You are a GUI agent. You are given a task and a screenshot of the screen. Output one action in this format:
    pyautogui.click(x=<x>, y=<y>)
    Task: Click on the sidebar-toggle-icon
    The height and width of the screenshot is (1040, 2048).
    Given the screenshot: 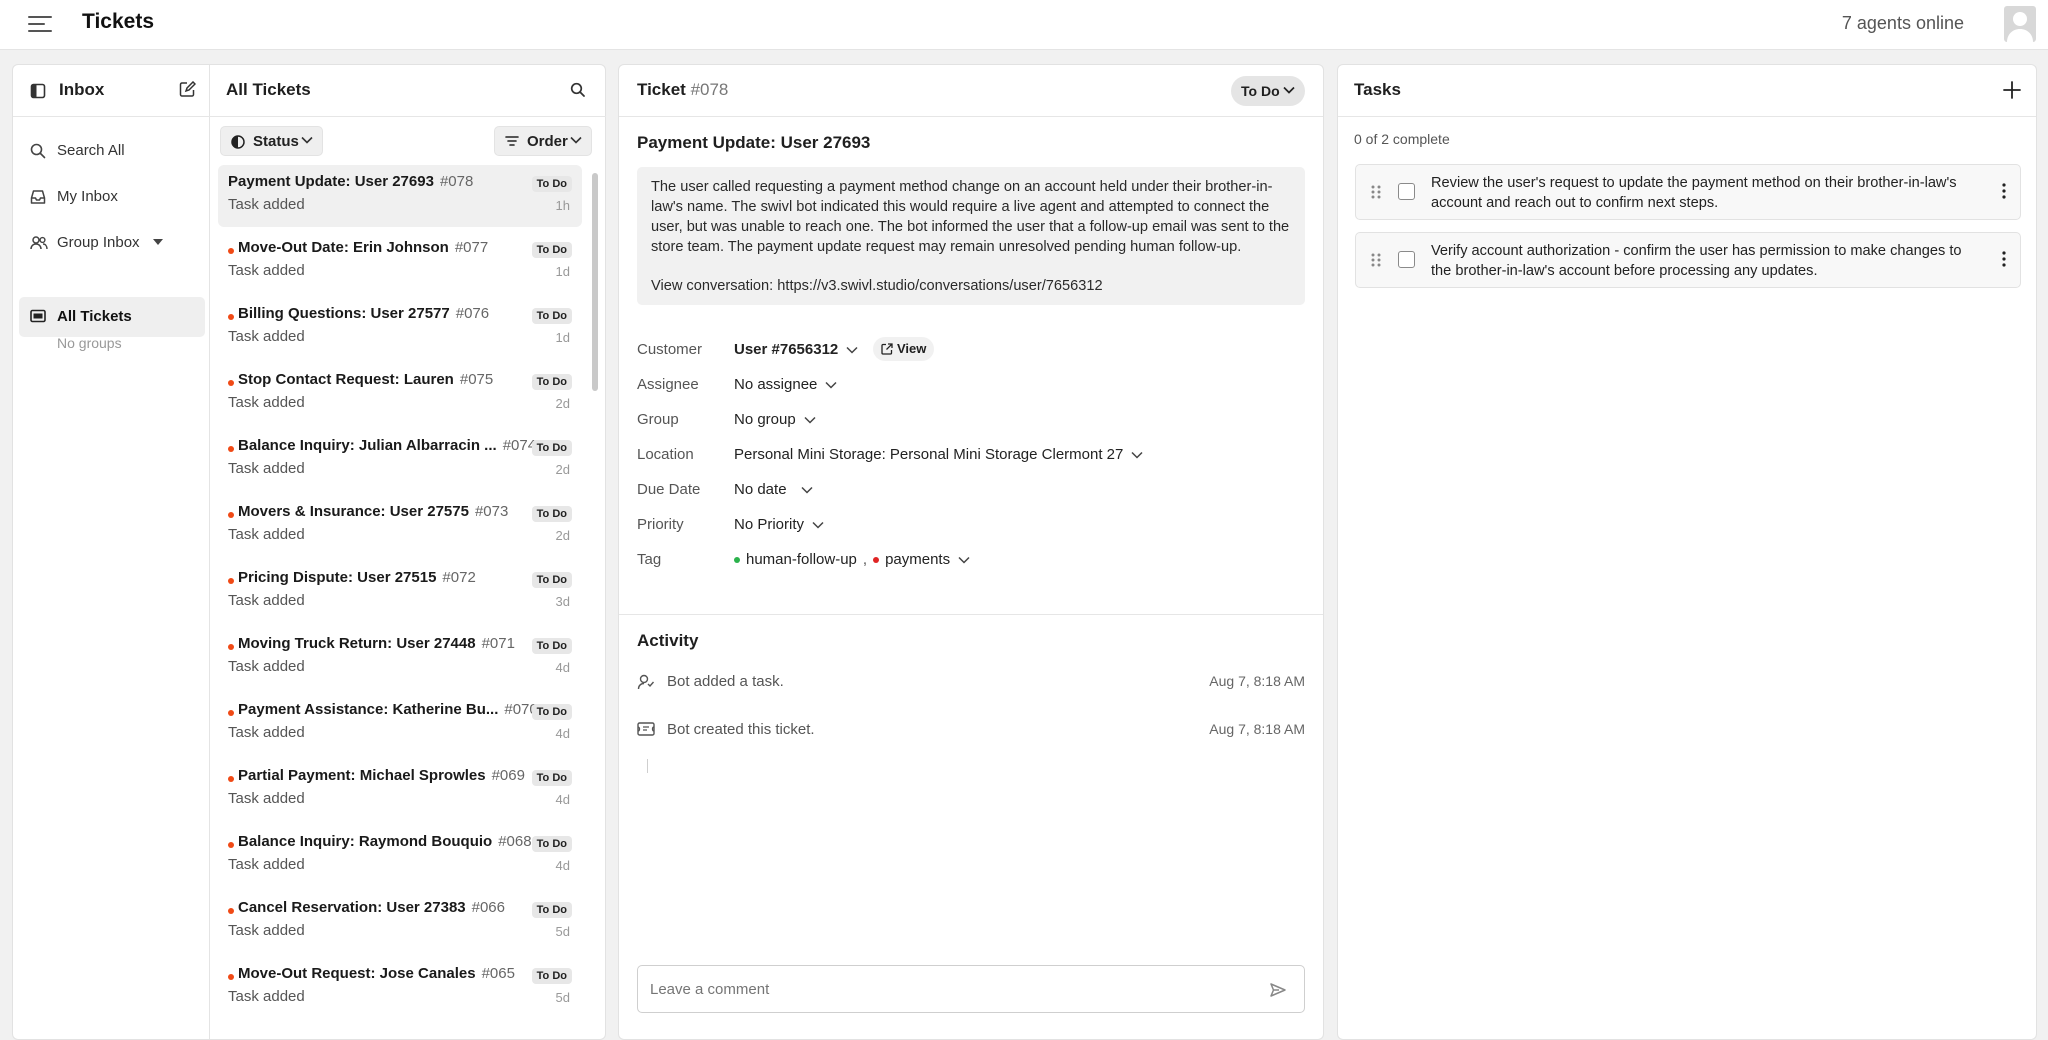 What is the action you would take?
    pyautogui.click(x=38, y=91)
    